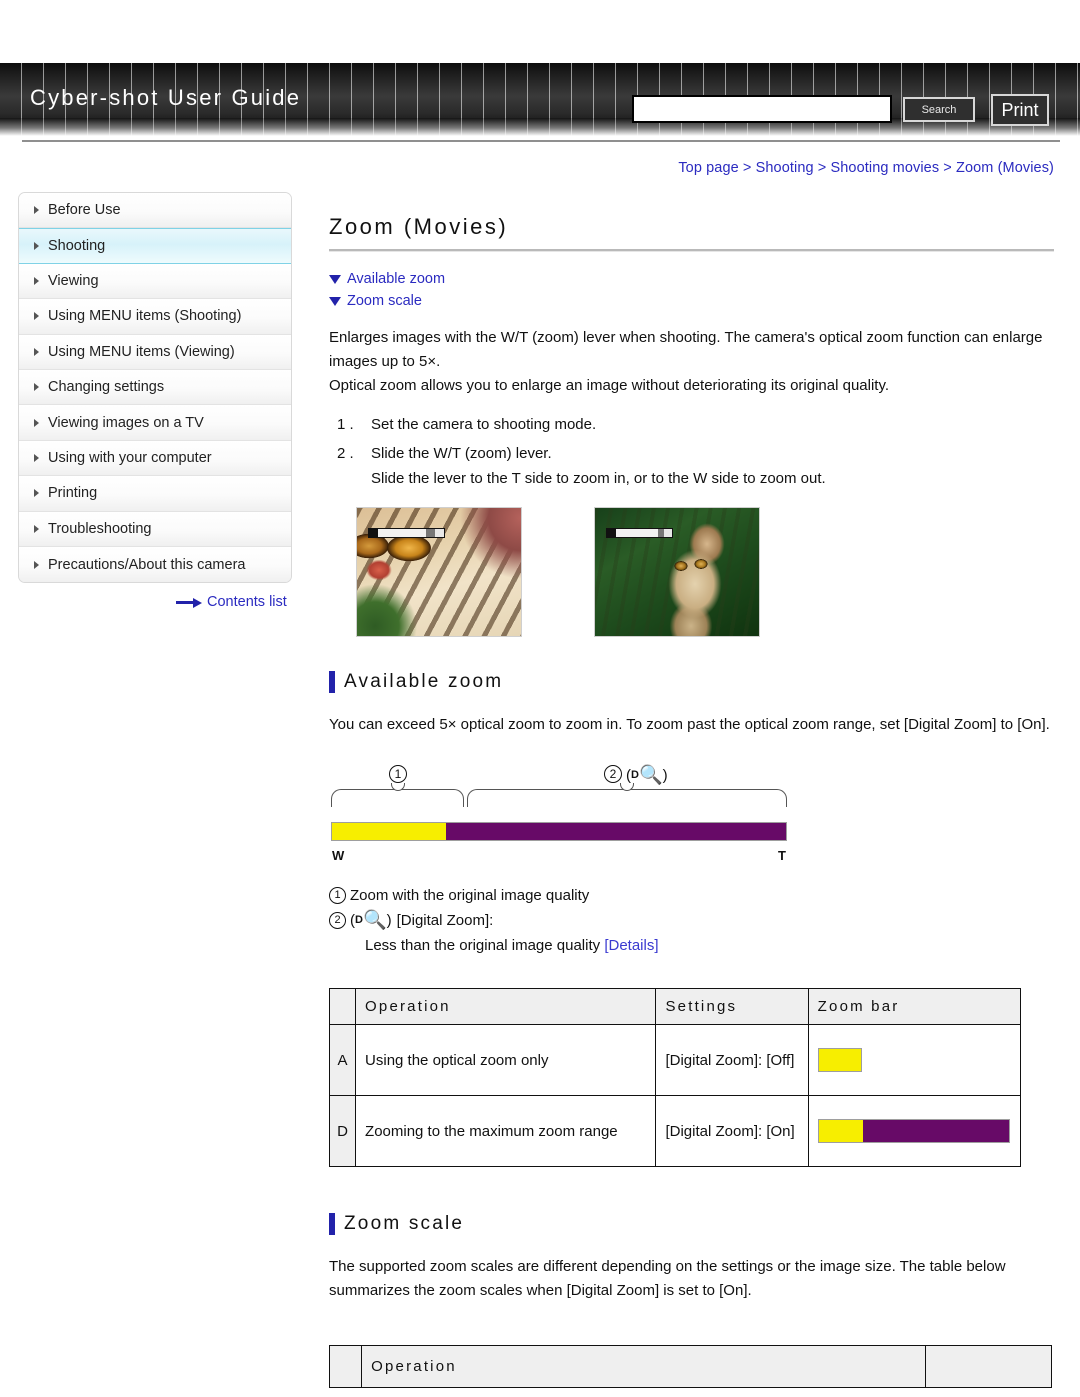  I want to click on anchor-link-available-zoom: Available zoom, so click(691, 279).